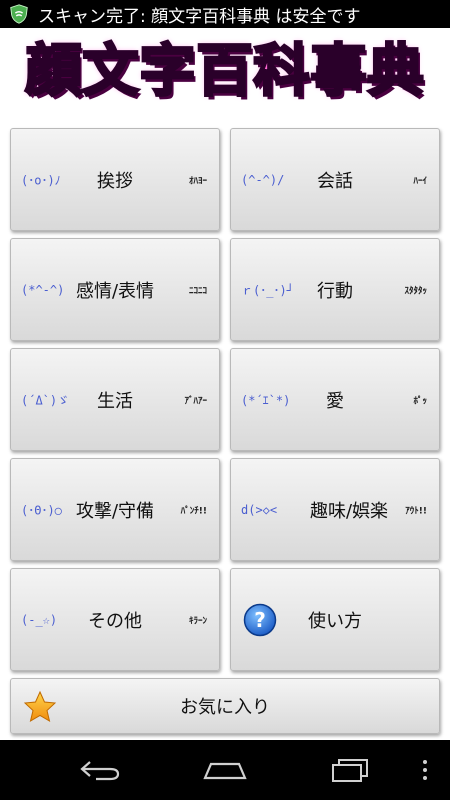 Image resolution: width=450 pixels, height=800 pixels. I want to click on menu-button, so click(425, 770).